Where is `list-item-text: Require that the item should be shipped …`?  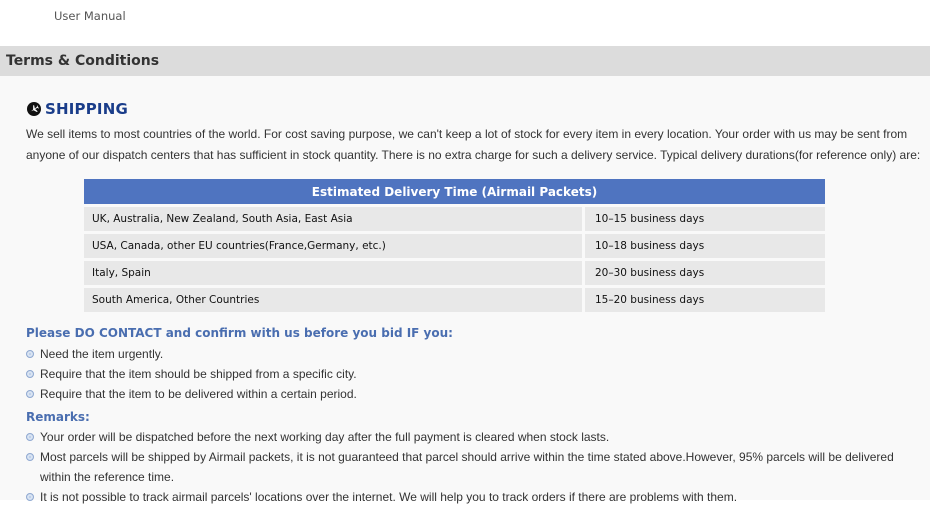 list-item-text: Require that the item should be shipped … is located at coordinates (198, 374).